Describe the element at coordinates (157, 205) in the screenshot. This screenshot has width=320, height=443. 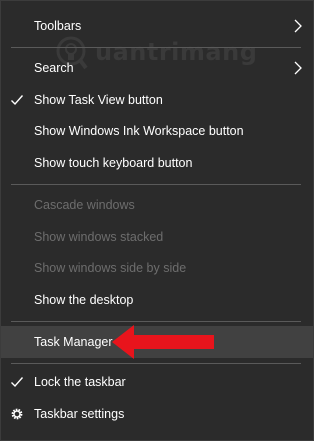
I see `menu-item-cascade-windows: Cascade windows` at that location.